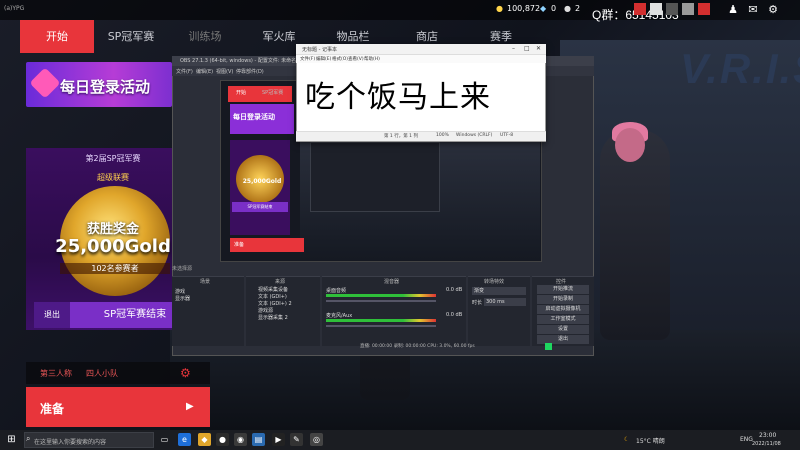 Image resolution: width=800 pixels, height=450 pixels. What do you see at coordinates (499, 291) in the screenshot?
I see `transition-select: 渐变` at bounding box center [499, 291].